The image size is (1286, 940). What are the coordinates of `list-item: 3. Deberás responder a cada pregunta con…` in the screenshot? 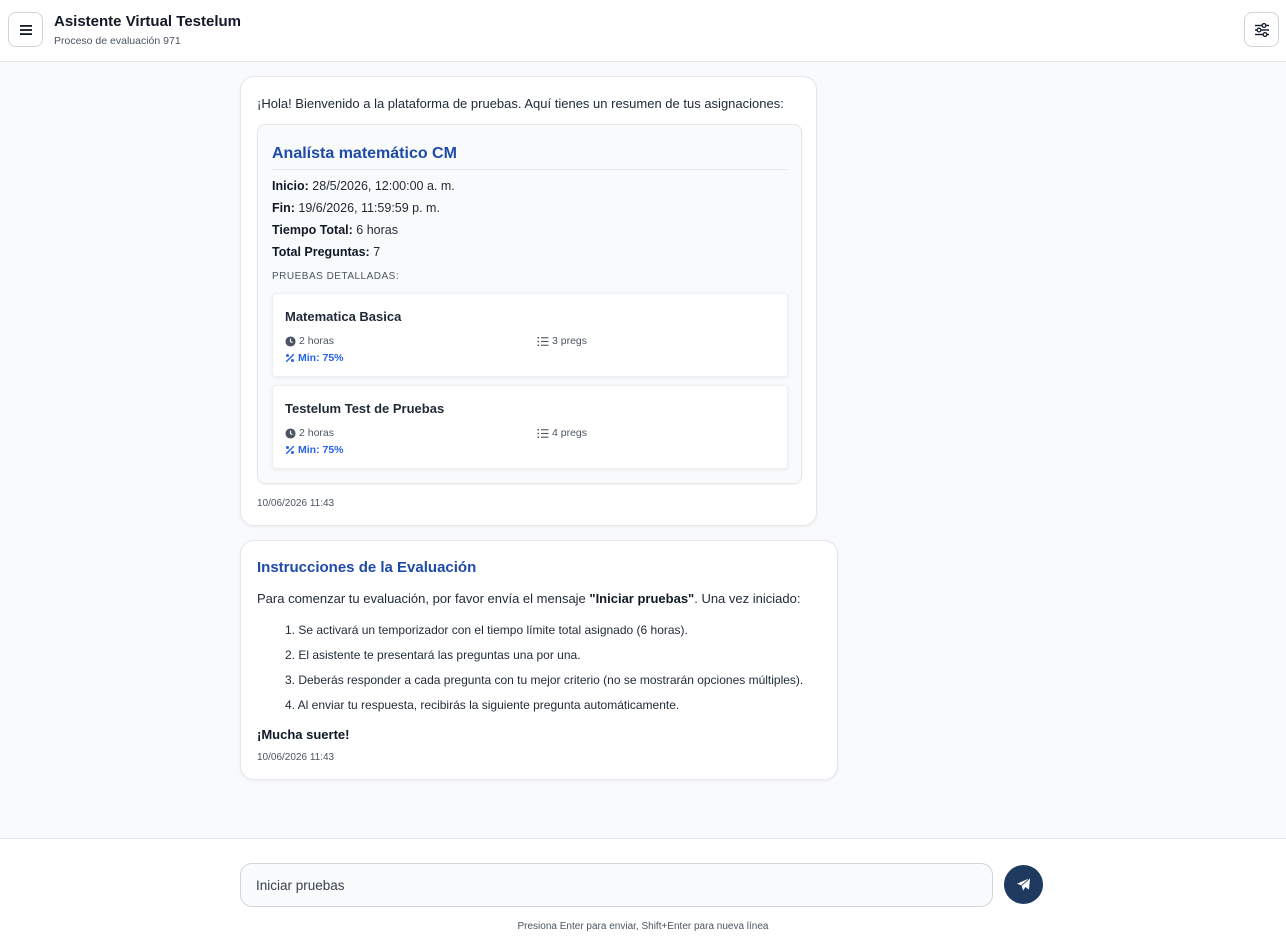 It's located at (544, 680).